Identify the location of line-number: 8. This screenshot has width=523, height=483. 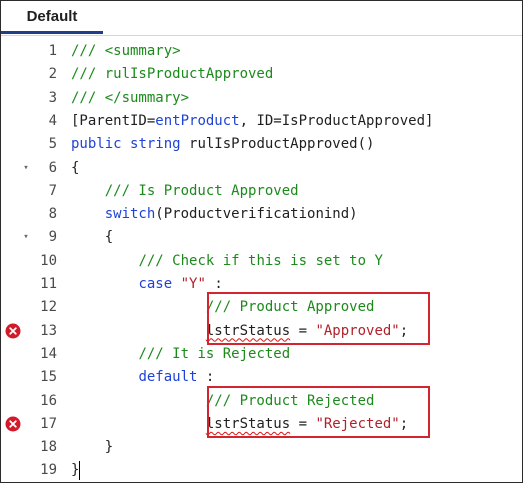
(52, 214).